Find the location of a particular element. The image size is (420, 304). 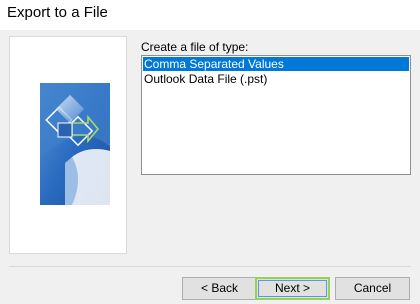

footer-separator is located at coordinates (210, 266).